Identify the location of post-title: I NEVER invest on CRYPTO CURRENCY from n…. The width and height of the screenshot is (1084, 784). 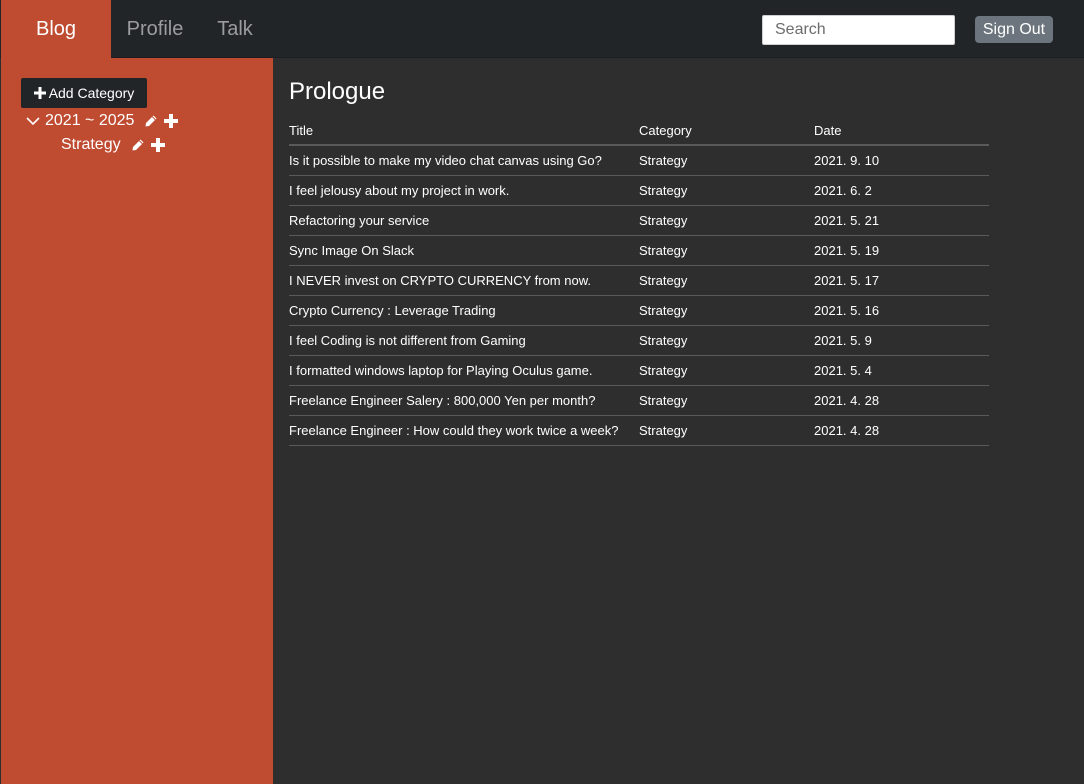
(464, 280).